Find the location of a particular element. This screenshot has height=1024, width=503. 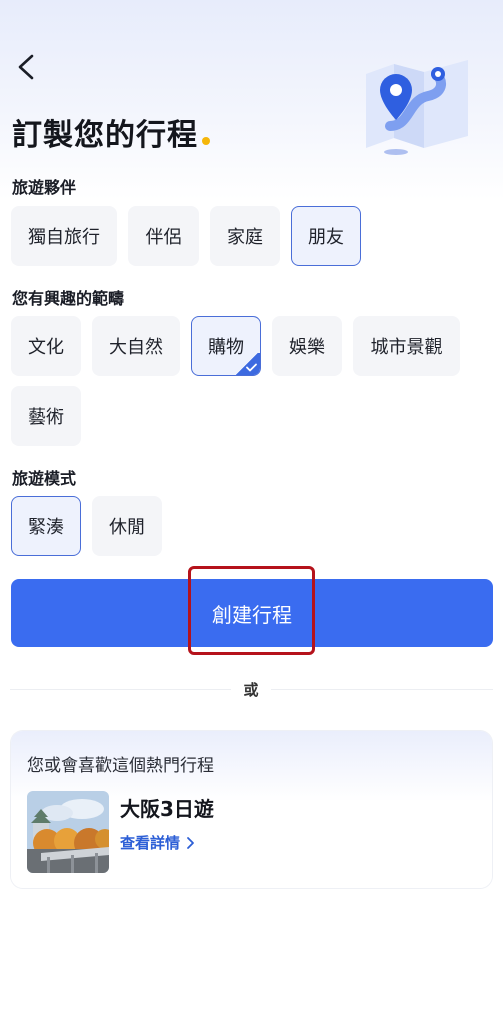

title-accent-dot is located at coordinates (206, 141).